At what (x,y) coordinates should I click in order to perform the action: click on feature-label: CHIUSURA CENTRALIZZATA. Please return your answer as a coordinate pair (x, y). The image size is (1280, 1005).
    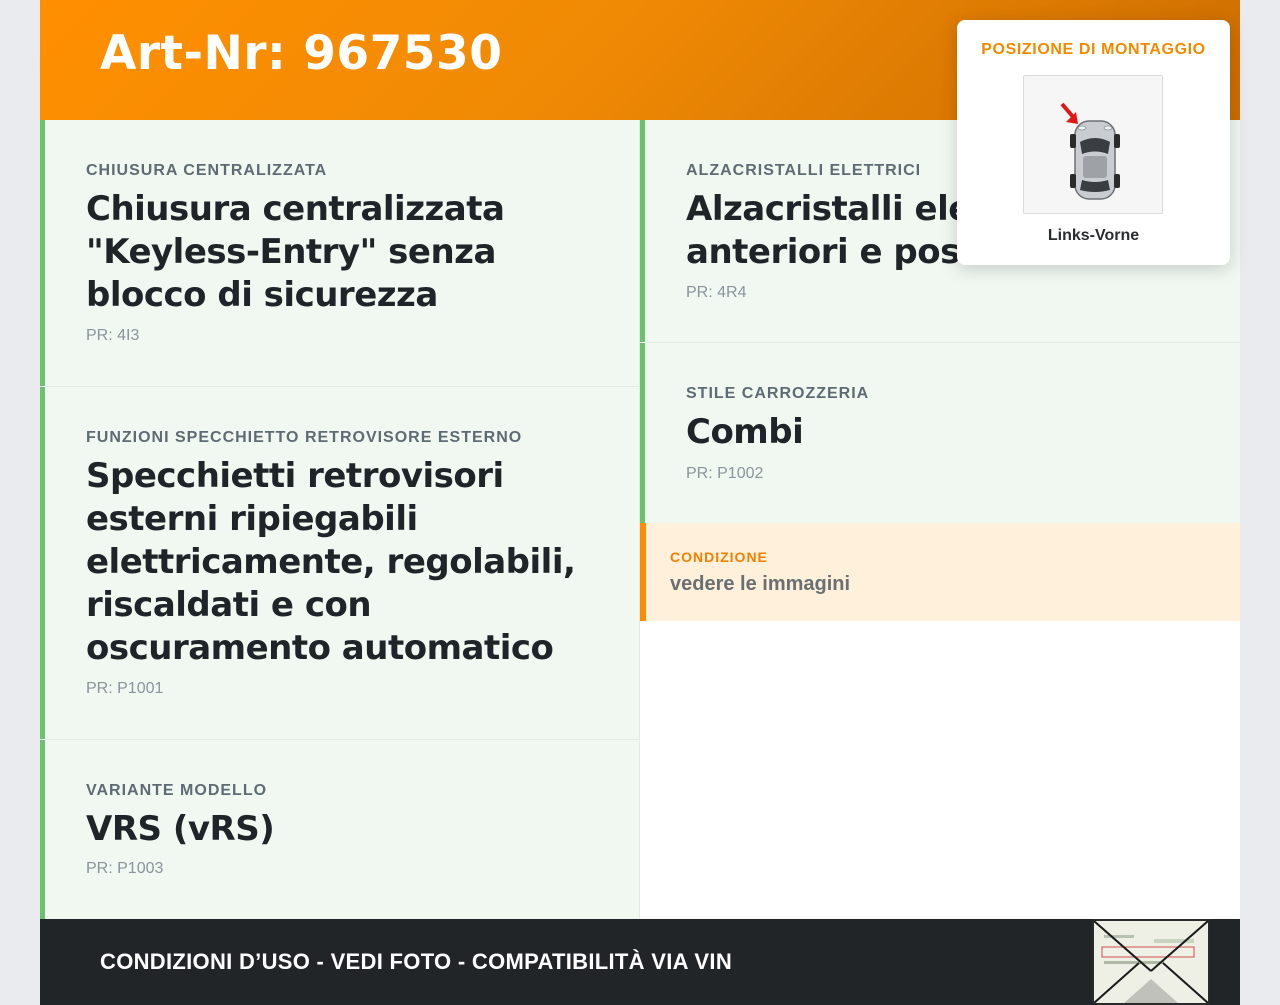
    Looking at the image, I should click on (207, 170).